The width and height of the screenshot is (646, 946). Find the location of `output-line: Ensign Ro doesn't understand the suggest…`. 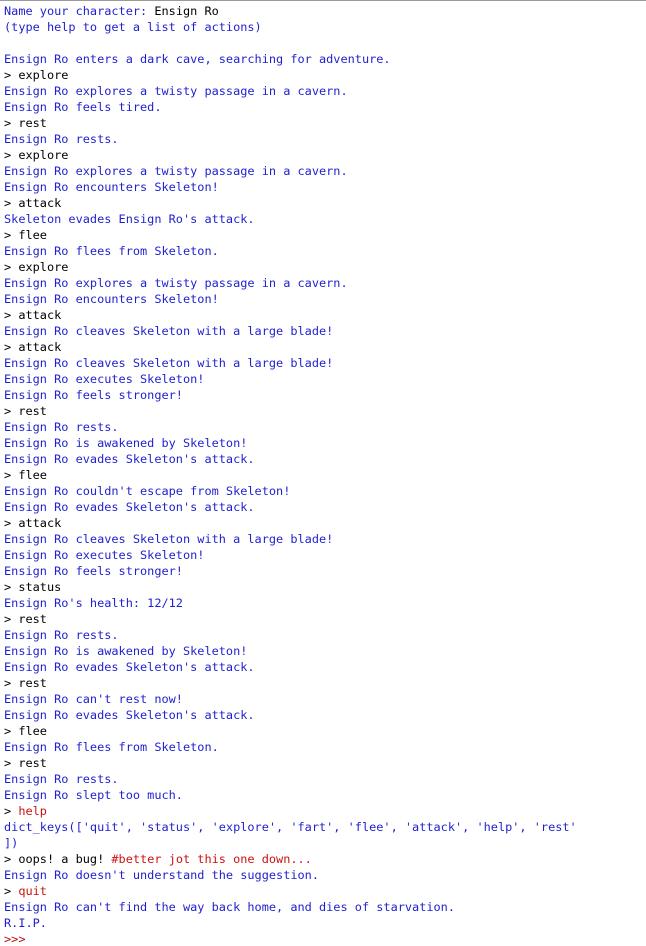

output-line: Ensign Ro doesn't understand the suggest… is located at coordinates (325, 875).